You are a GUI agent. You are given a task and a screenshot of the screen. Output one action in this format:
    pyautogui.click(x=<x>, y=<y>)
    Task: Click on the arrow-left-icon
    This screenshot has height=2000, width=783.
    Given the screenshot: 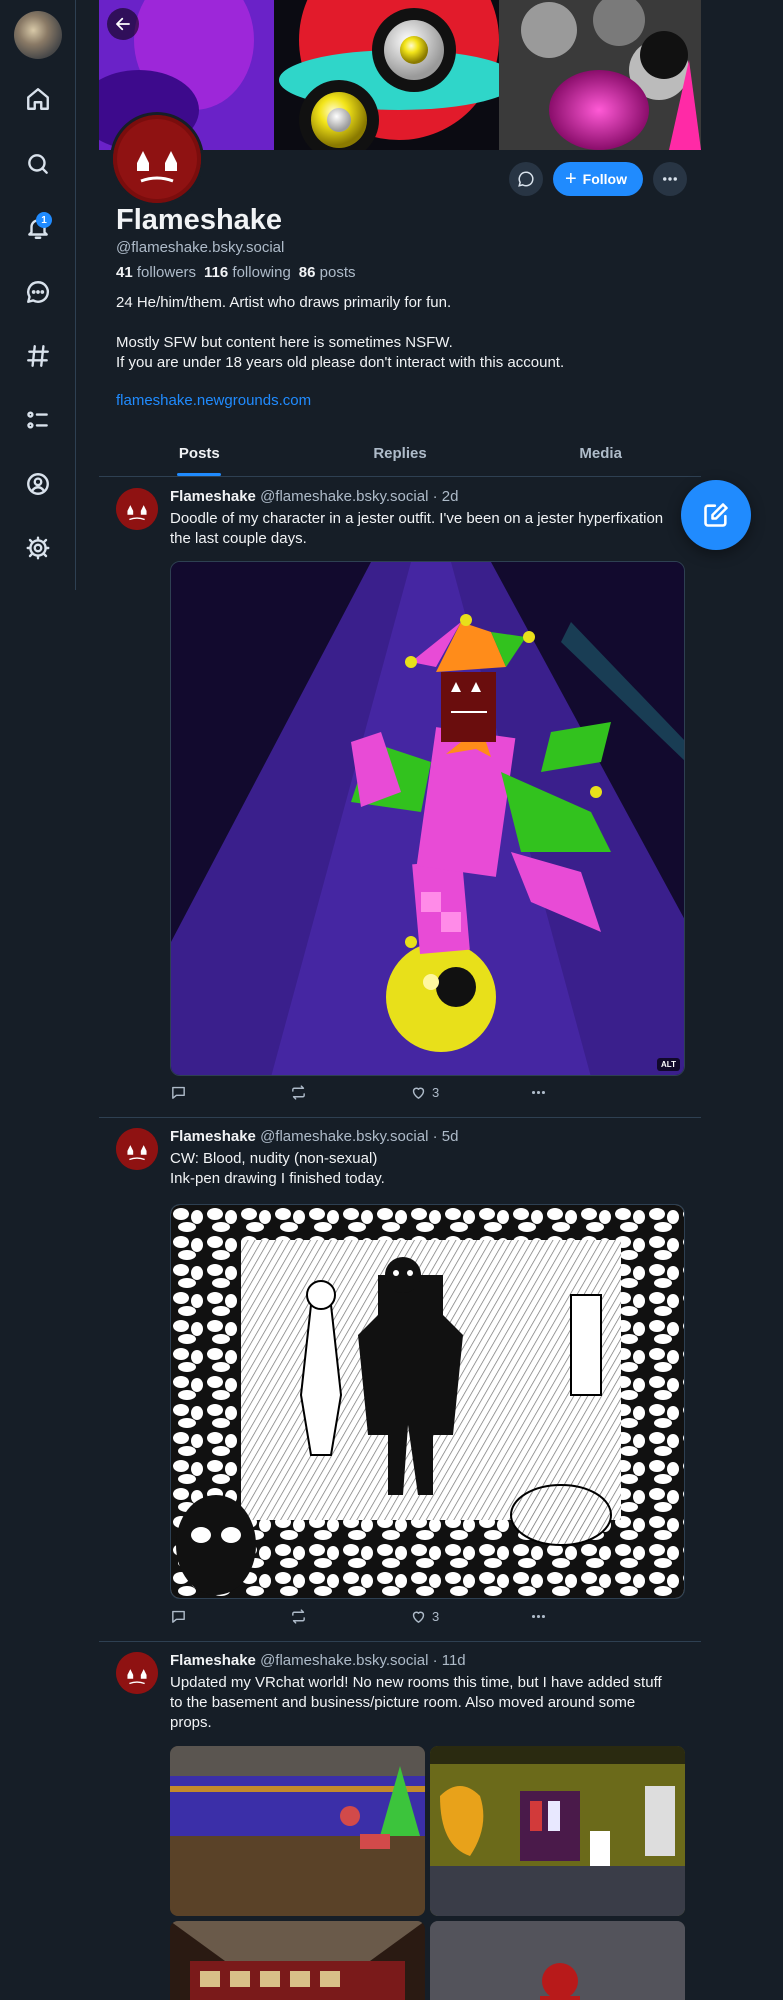 What is the action you would take?
    pyautogui.click(x=123, y=24)
    